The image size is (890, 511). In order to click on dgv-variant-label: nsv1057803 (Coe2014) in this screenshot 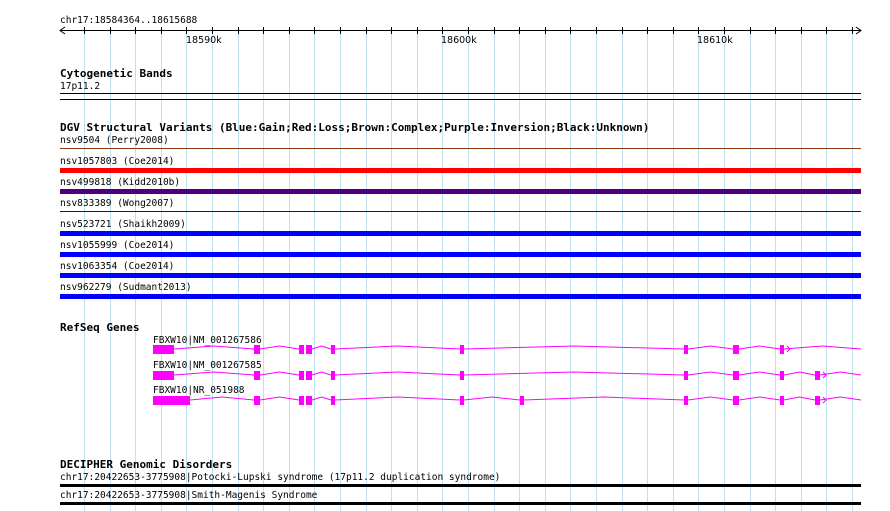, I will do `click(117, 161)`.